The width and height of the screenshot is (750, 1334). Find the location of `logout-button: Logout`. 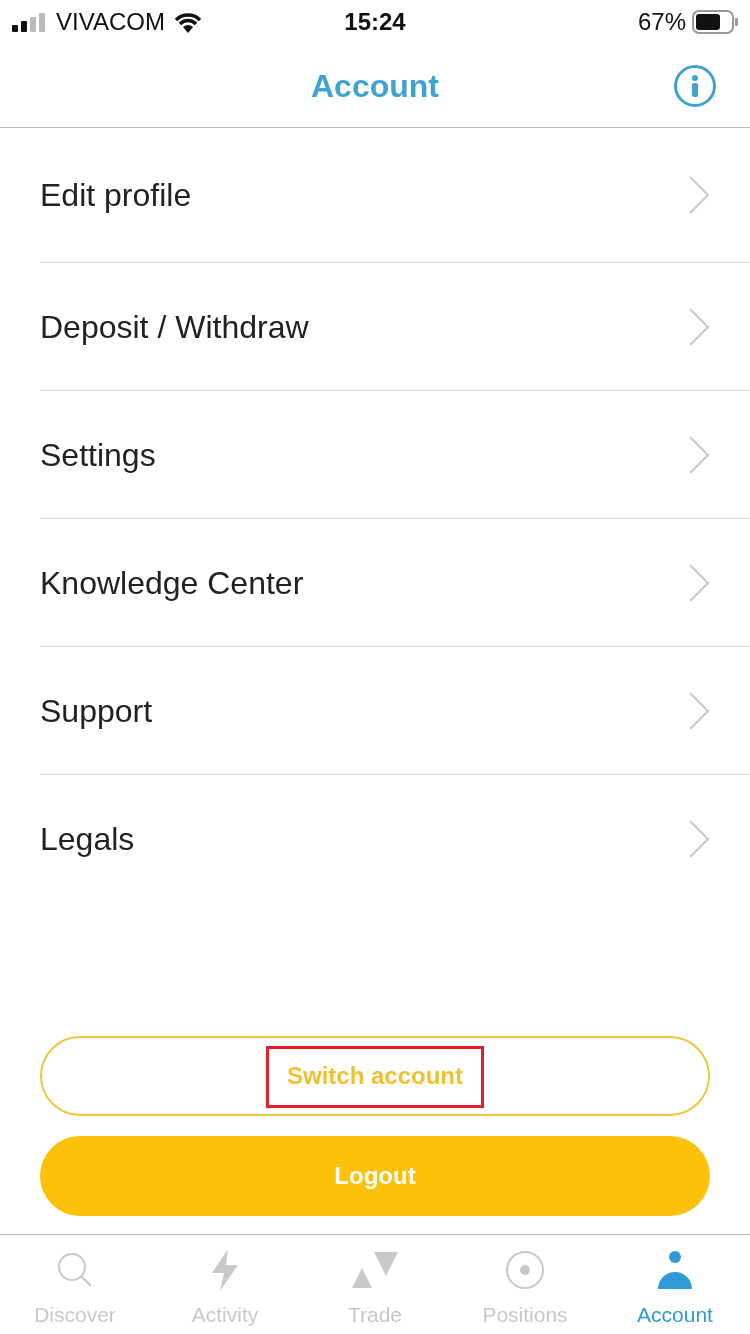

logout-button: Logout is located at coordinates (375, 1176).